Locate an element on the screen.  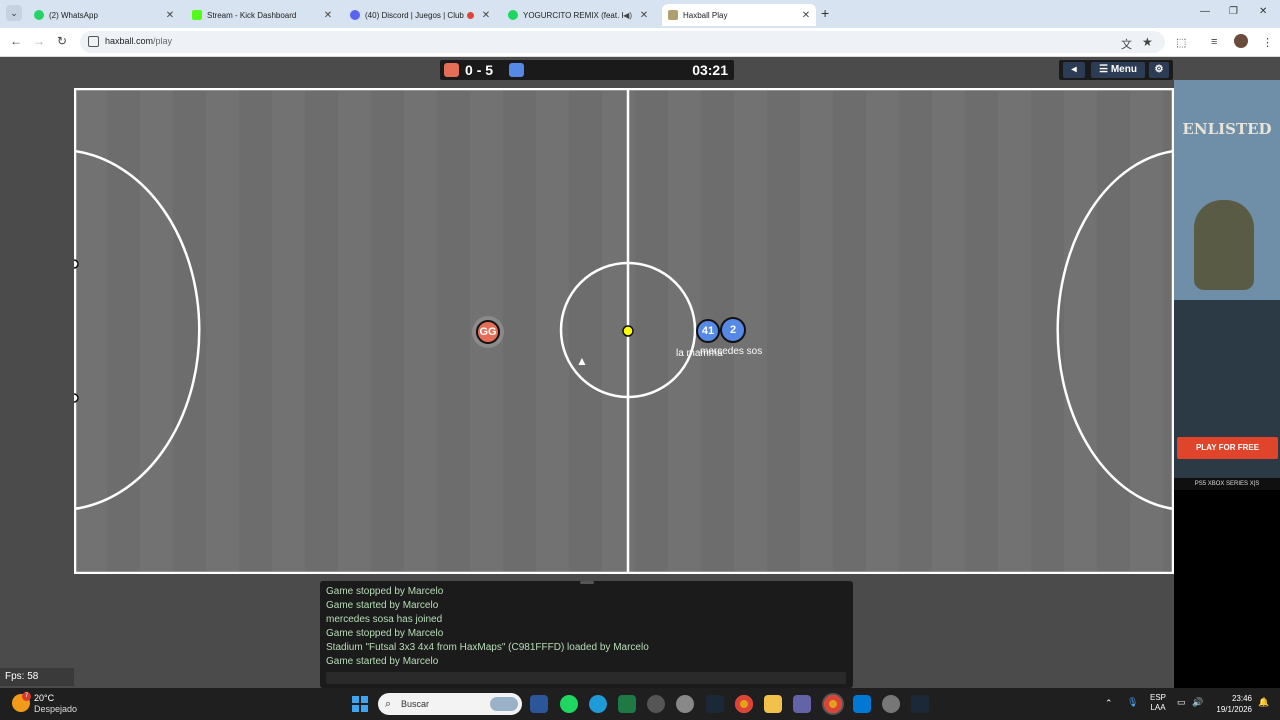
left-goalpost-bottom is located at coordinates (76, 398).